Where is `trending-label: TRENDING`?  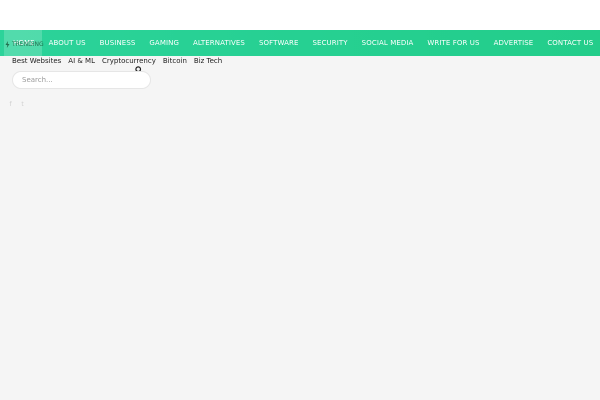 trending-label: TRENDING is located at coordinates (24, 44).